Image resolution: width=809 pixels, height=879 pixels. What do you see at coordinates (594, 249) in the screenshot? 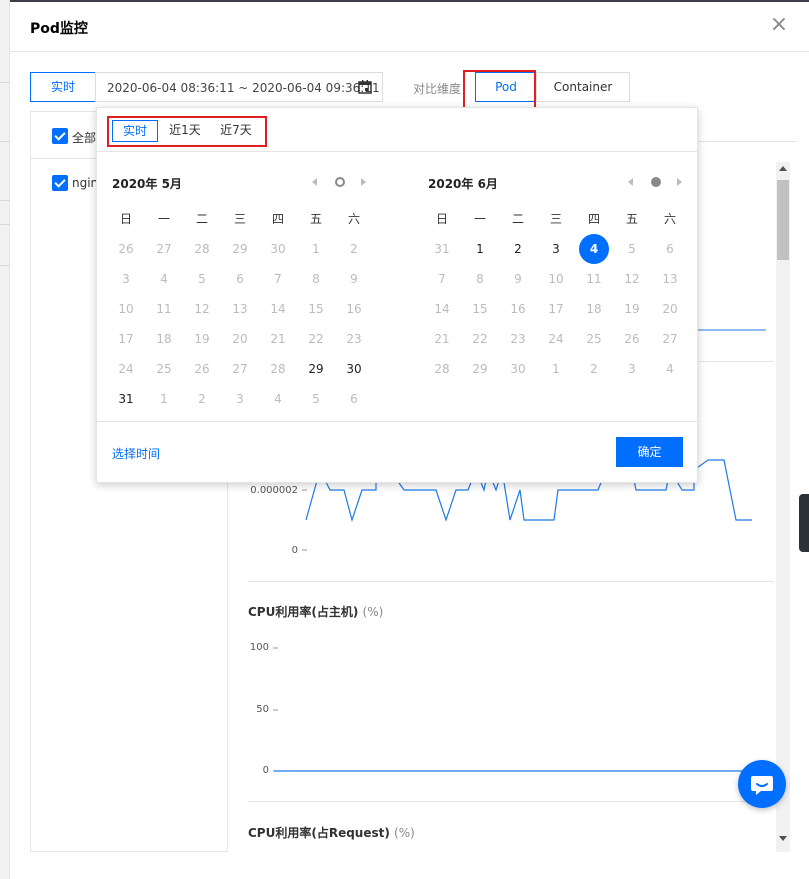
I see `selected-day: 4` at bounding box center [594, 249].